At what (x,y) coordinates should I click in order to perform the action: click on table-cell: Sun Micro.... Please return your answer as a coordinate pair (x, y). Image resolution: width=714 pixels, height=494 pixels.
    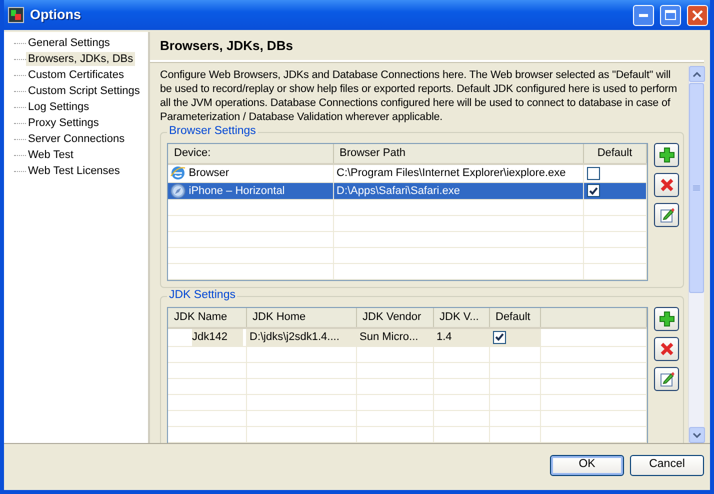
    Looking at the image, I should click on (394, 337).